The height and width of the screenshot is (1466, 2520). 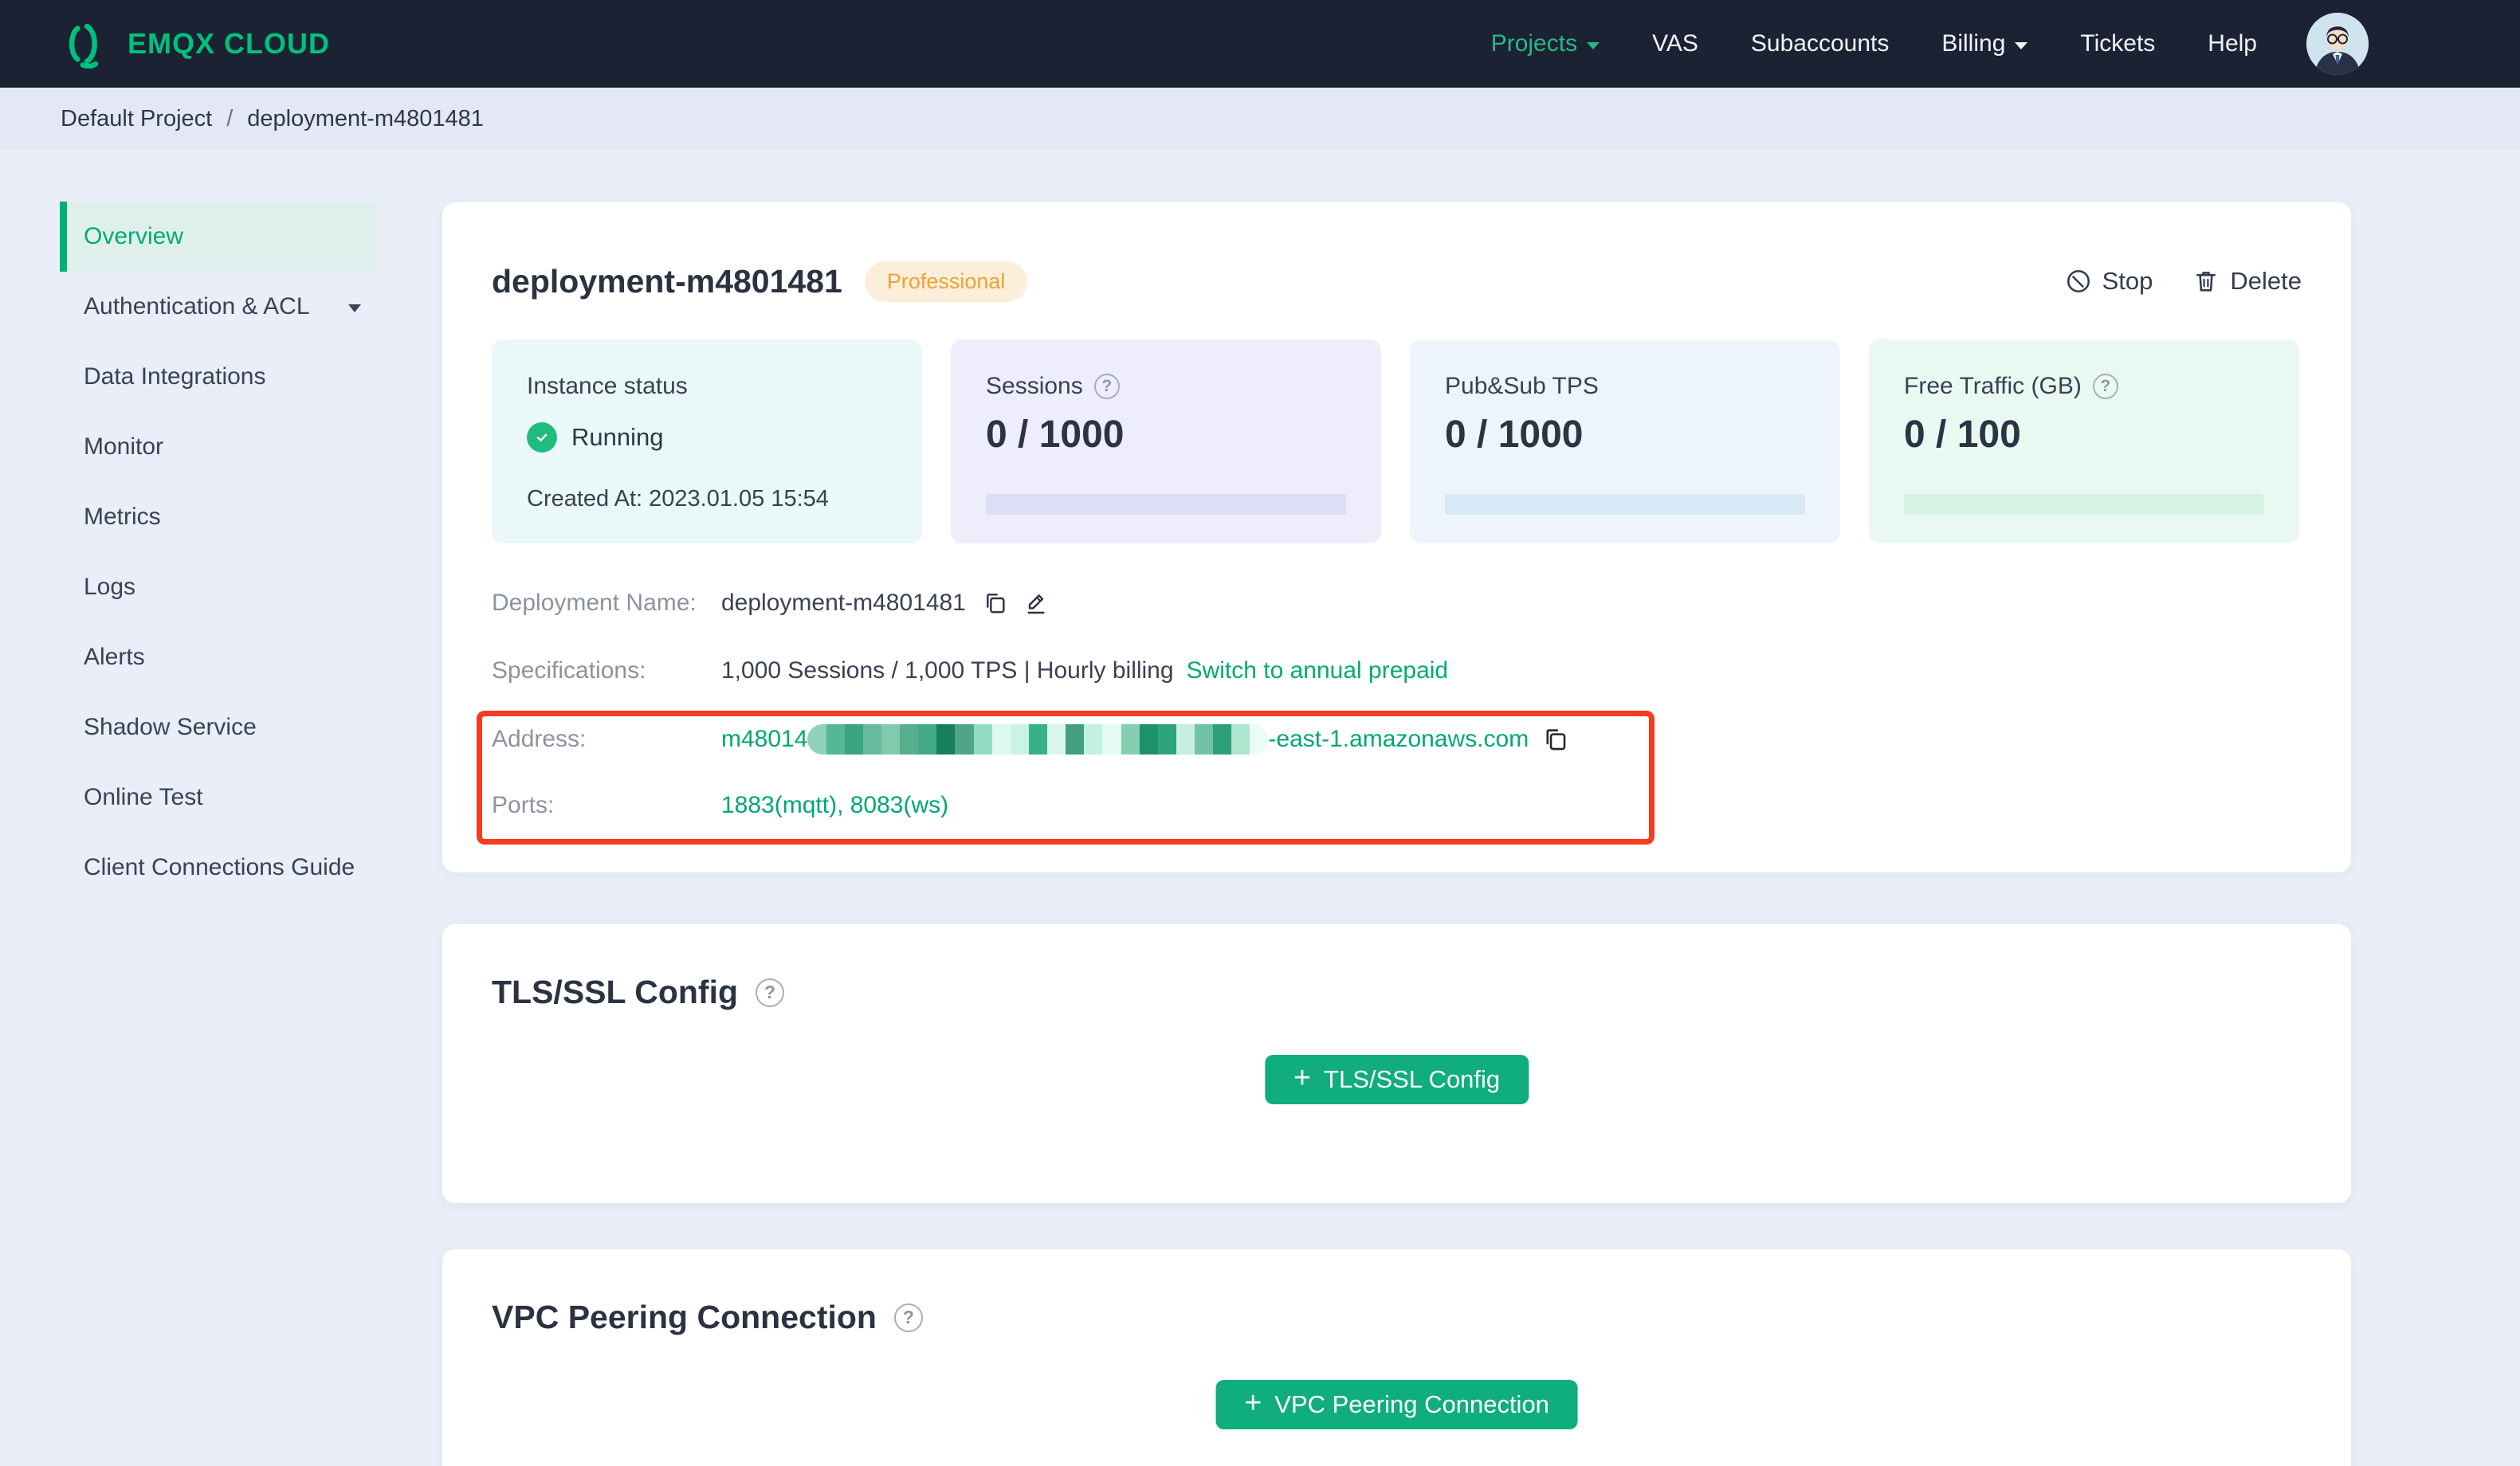 I want to click on deployment-name-value: deployment-m4801481, so click(x=843, y=603).